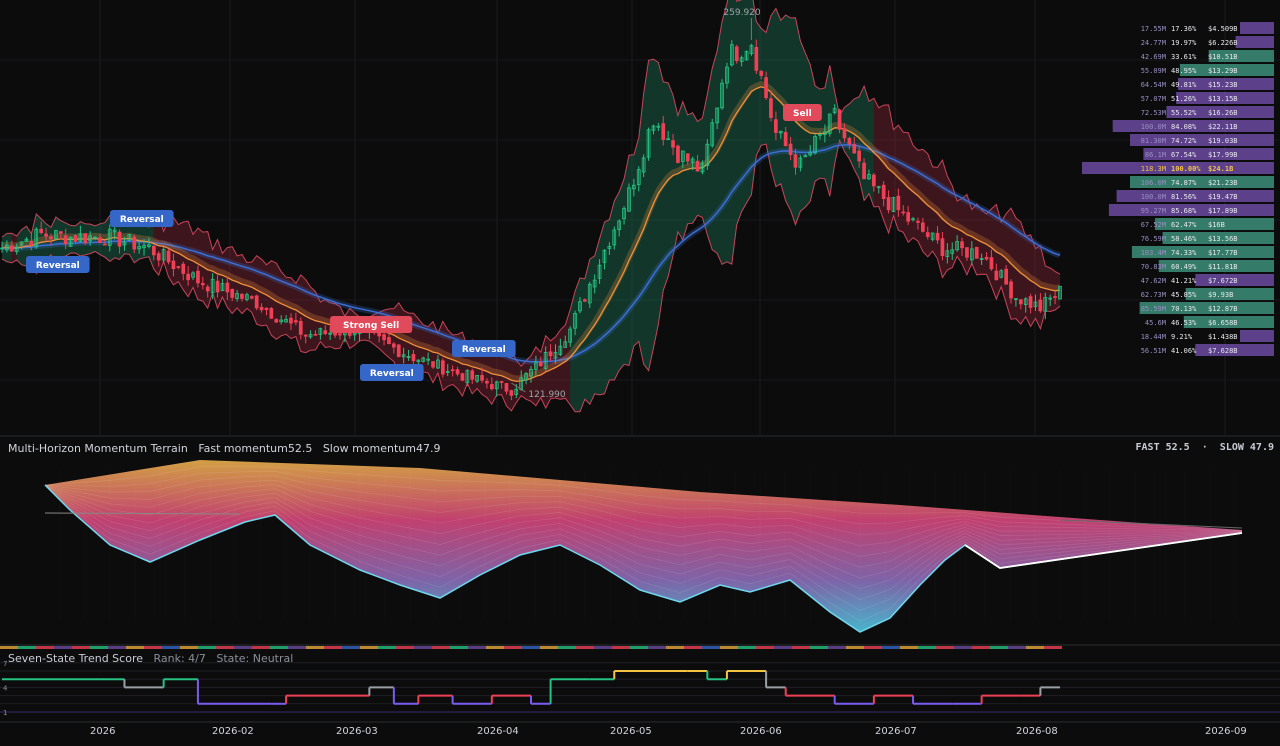 The height and width of the screenshot is (746, 1280). What do you see at coordinates (761, 731) in the screenshot?
I see `time-label: 2026-06` at bounding box center [761, 731].